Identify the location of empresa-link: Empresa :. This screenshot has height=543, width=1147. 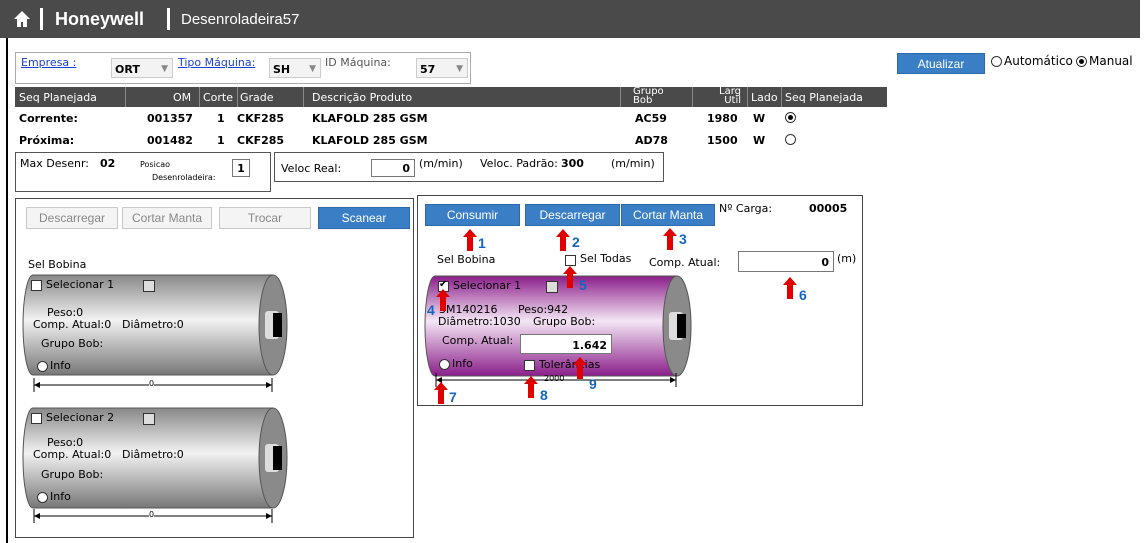
(48, 62).